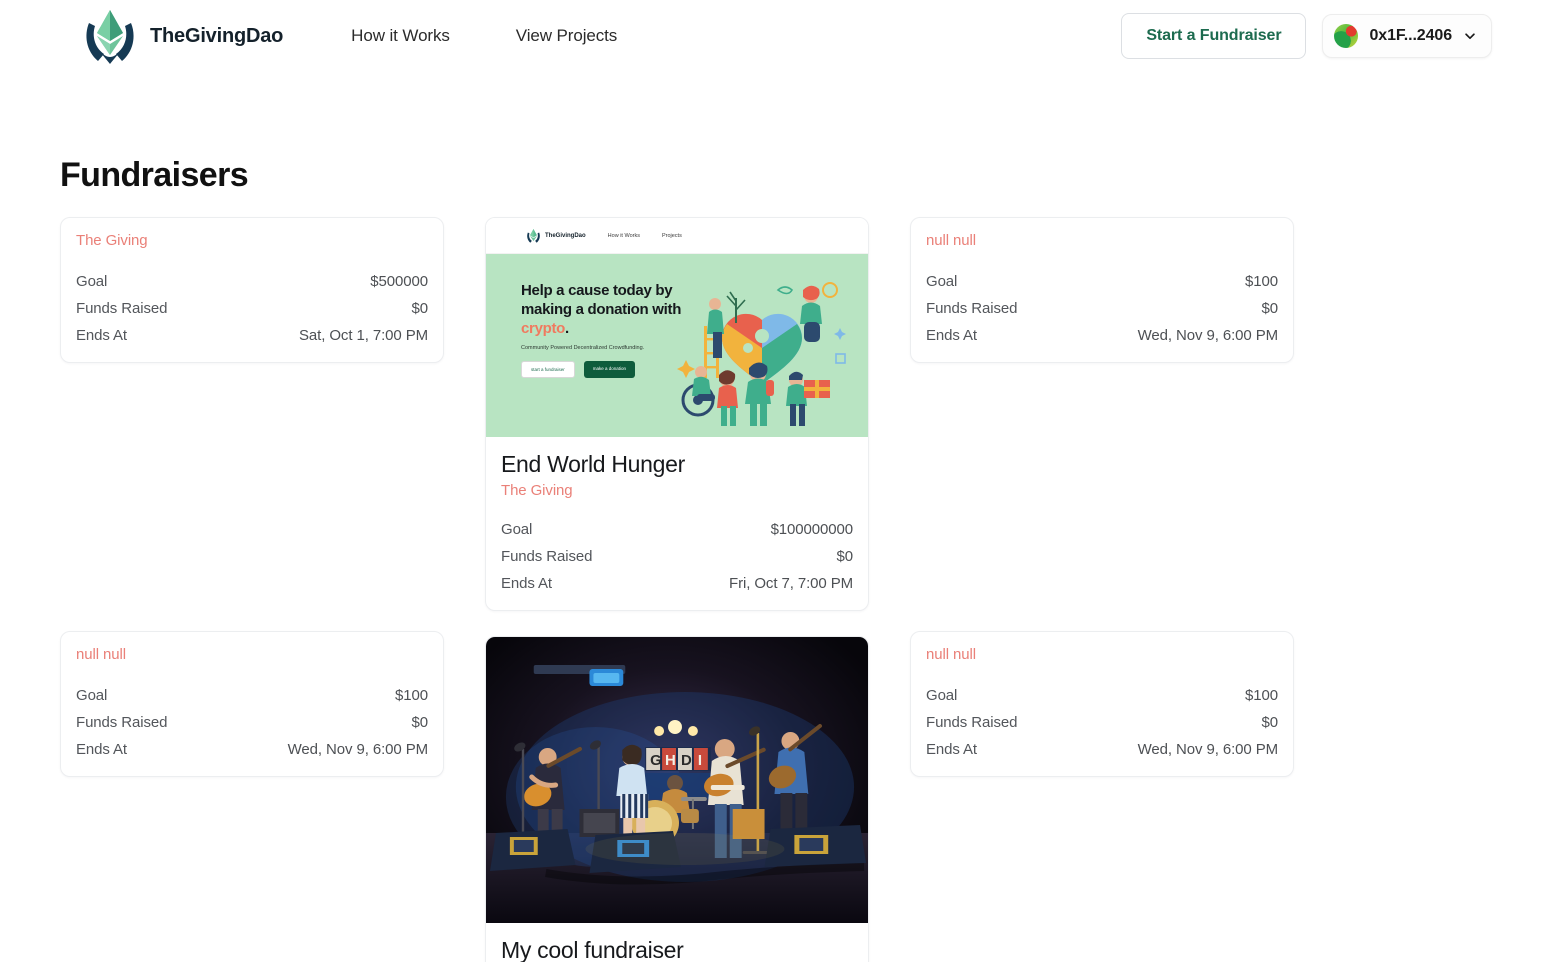  What do you see at coordinates (609, 370) in the screenshot?
I see `promo-make-donation-button: make a donation` at bounding box center [609, 370].